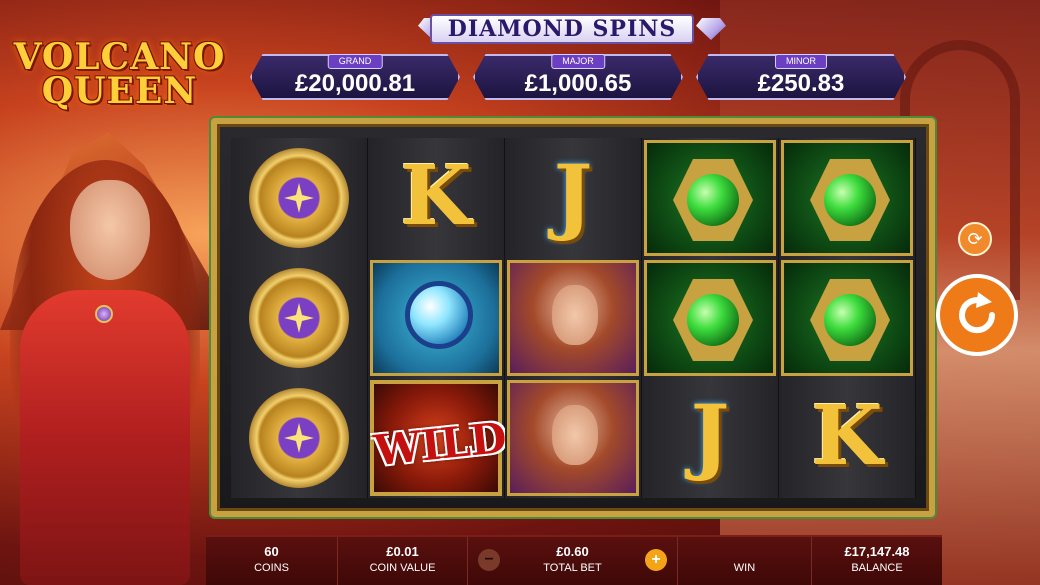  Describe the element at coordinates (402, 568) in the screenshot. I see `coin-value-label: COIN VALUE` at that location.